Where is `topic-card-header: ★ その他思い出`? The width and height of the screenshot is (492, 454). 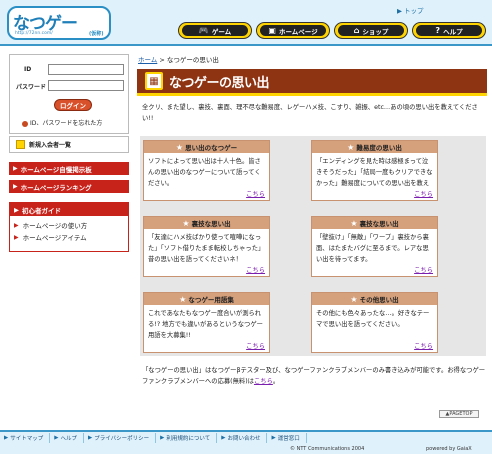
topic-card-header: ★ その他思い出 is located at coordinates (374, 299).